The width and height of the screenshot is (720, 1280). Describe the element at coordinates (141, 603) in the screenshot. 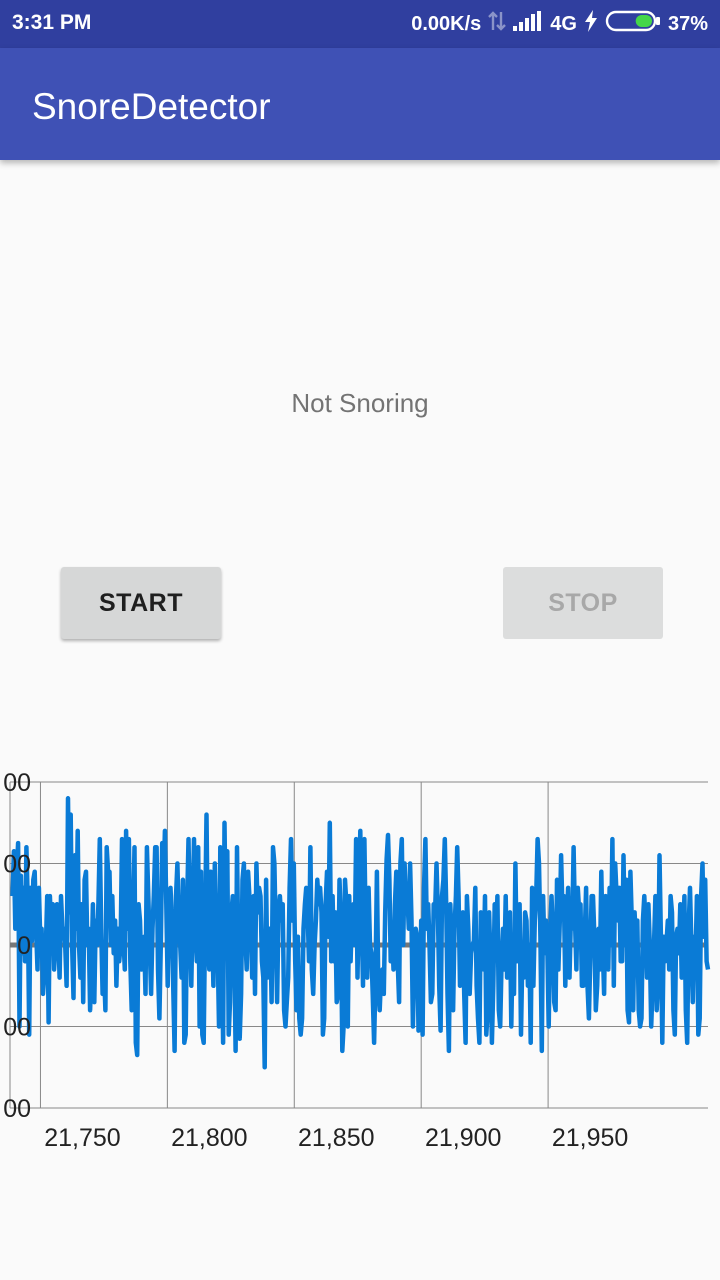

I see `start-button: START` at that location.